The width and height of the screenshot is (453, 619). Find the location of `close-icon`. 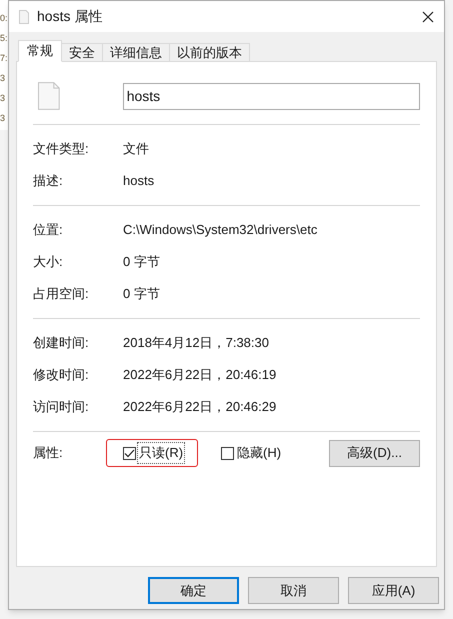

close-icon is located at coordinates (428, 16).